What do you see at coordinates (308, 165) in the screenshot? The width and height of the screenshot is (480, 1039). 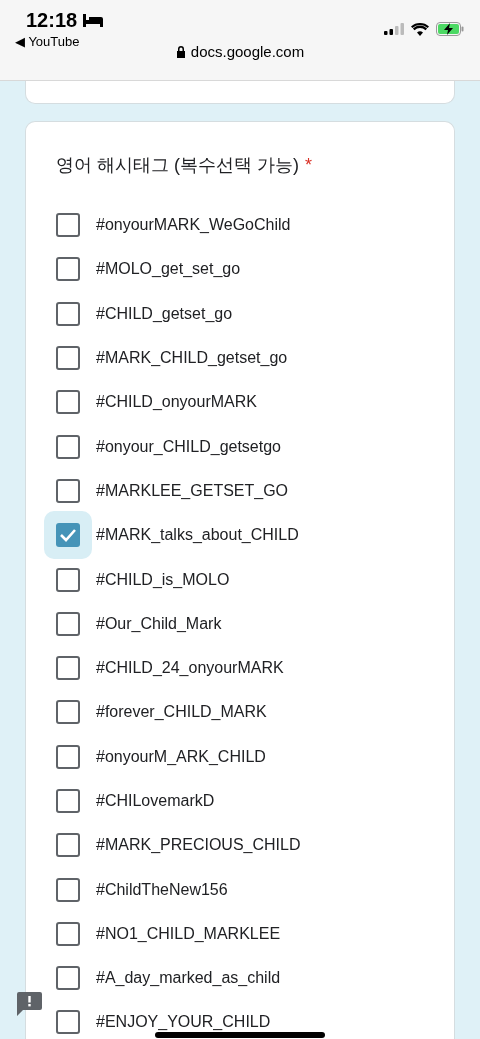 I see `required-asterisk: *` at bounding box center [308, 165].